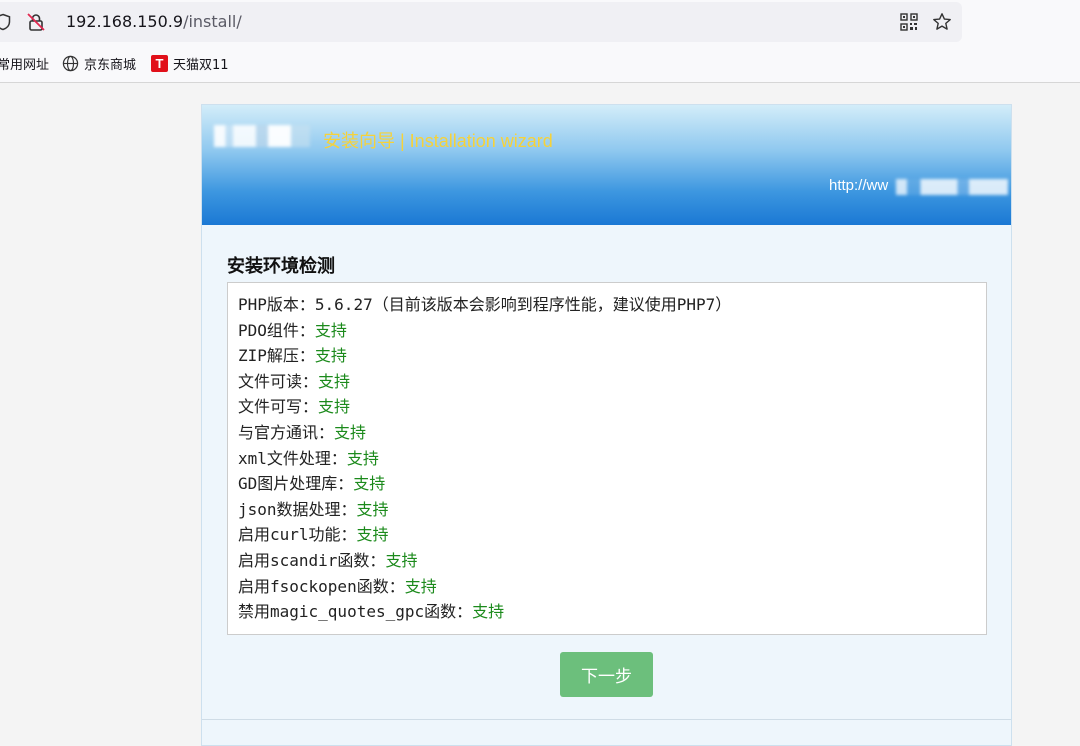 The height and width of the screenshot is (746, 1080). I want to click on bookmarks-bar: 常用网址 京东商城 T 天猫双11, so click(540, 63).